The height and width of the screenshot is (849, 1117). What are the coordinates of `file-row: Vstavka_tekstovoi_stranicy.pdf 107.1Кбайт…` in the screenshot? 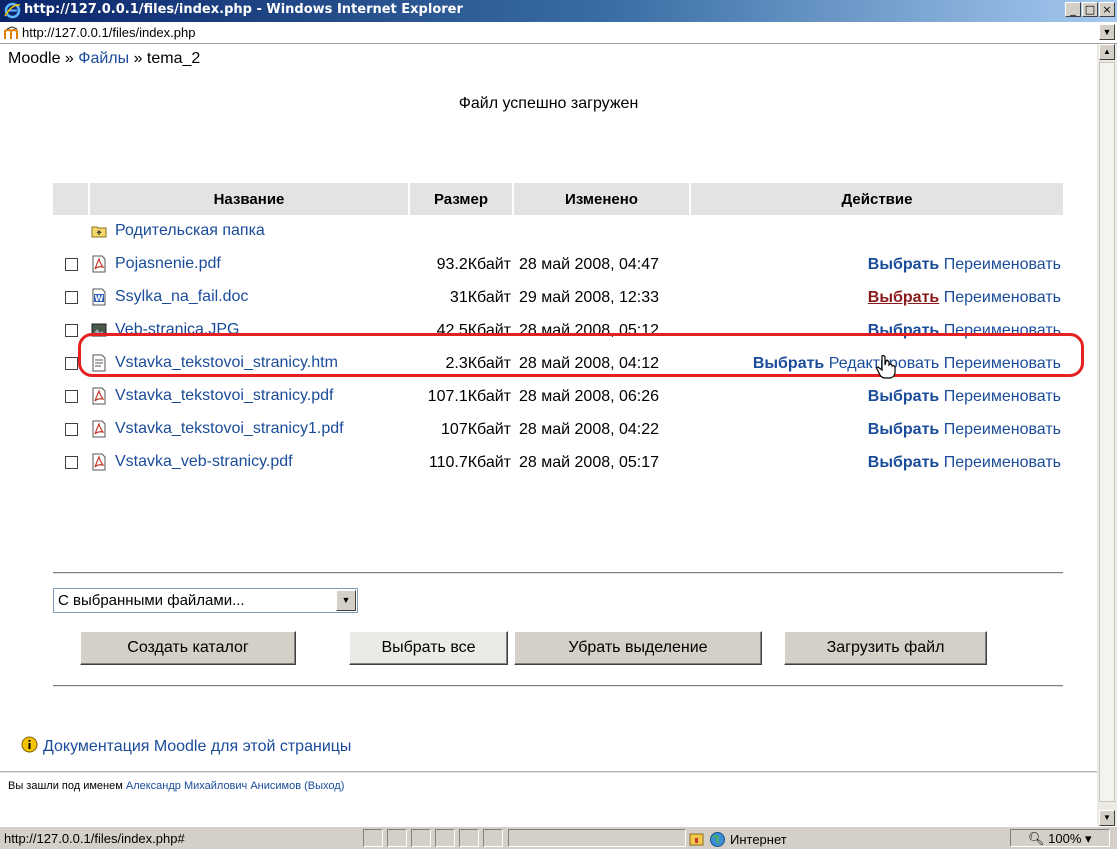 It's located at (558, 396).